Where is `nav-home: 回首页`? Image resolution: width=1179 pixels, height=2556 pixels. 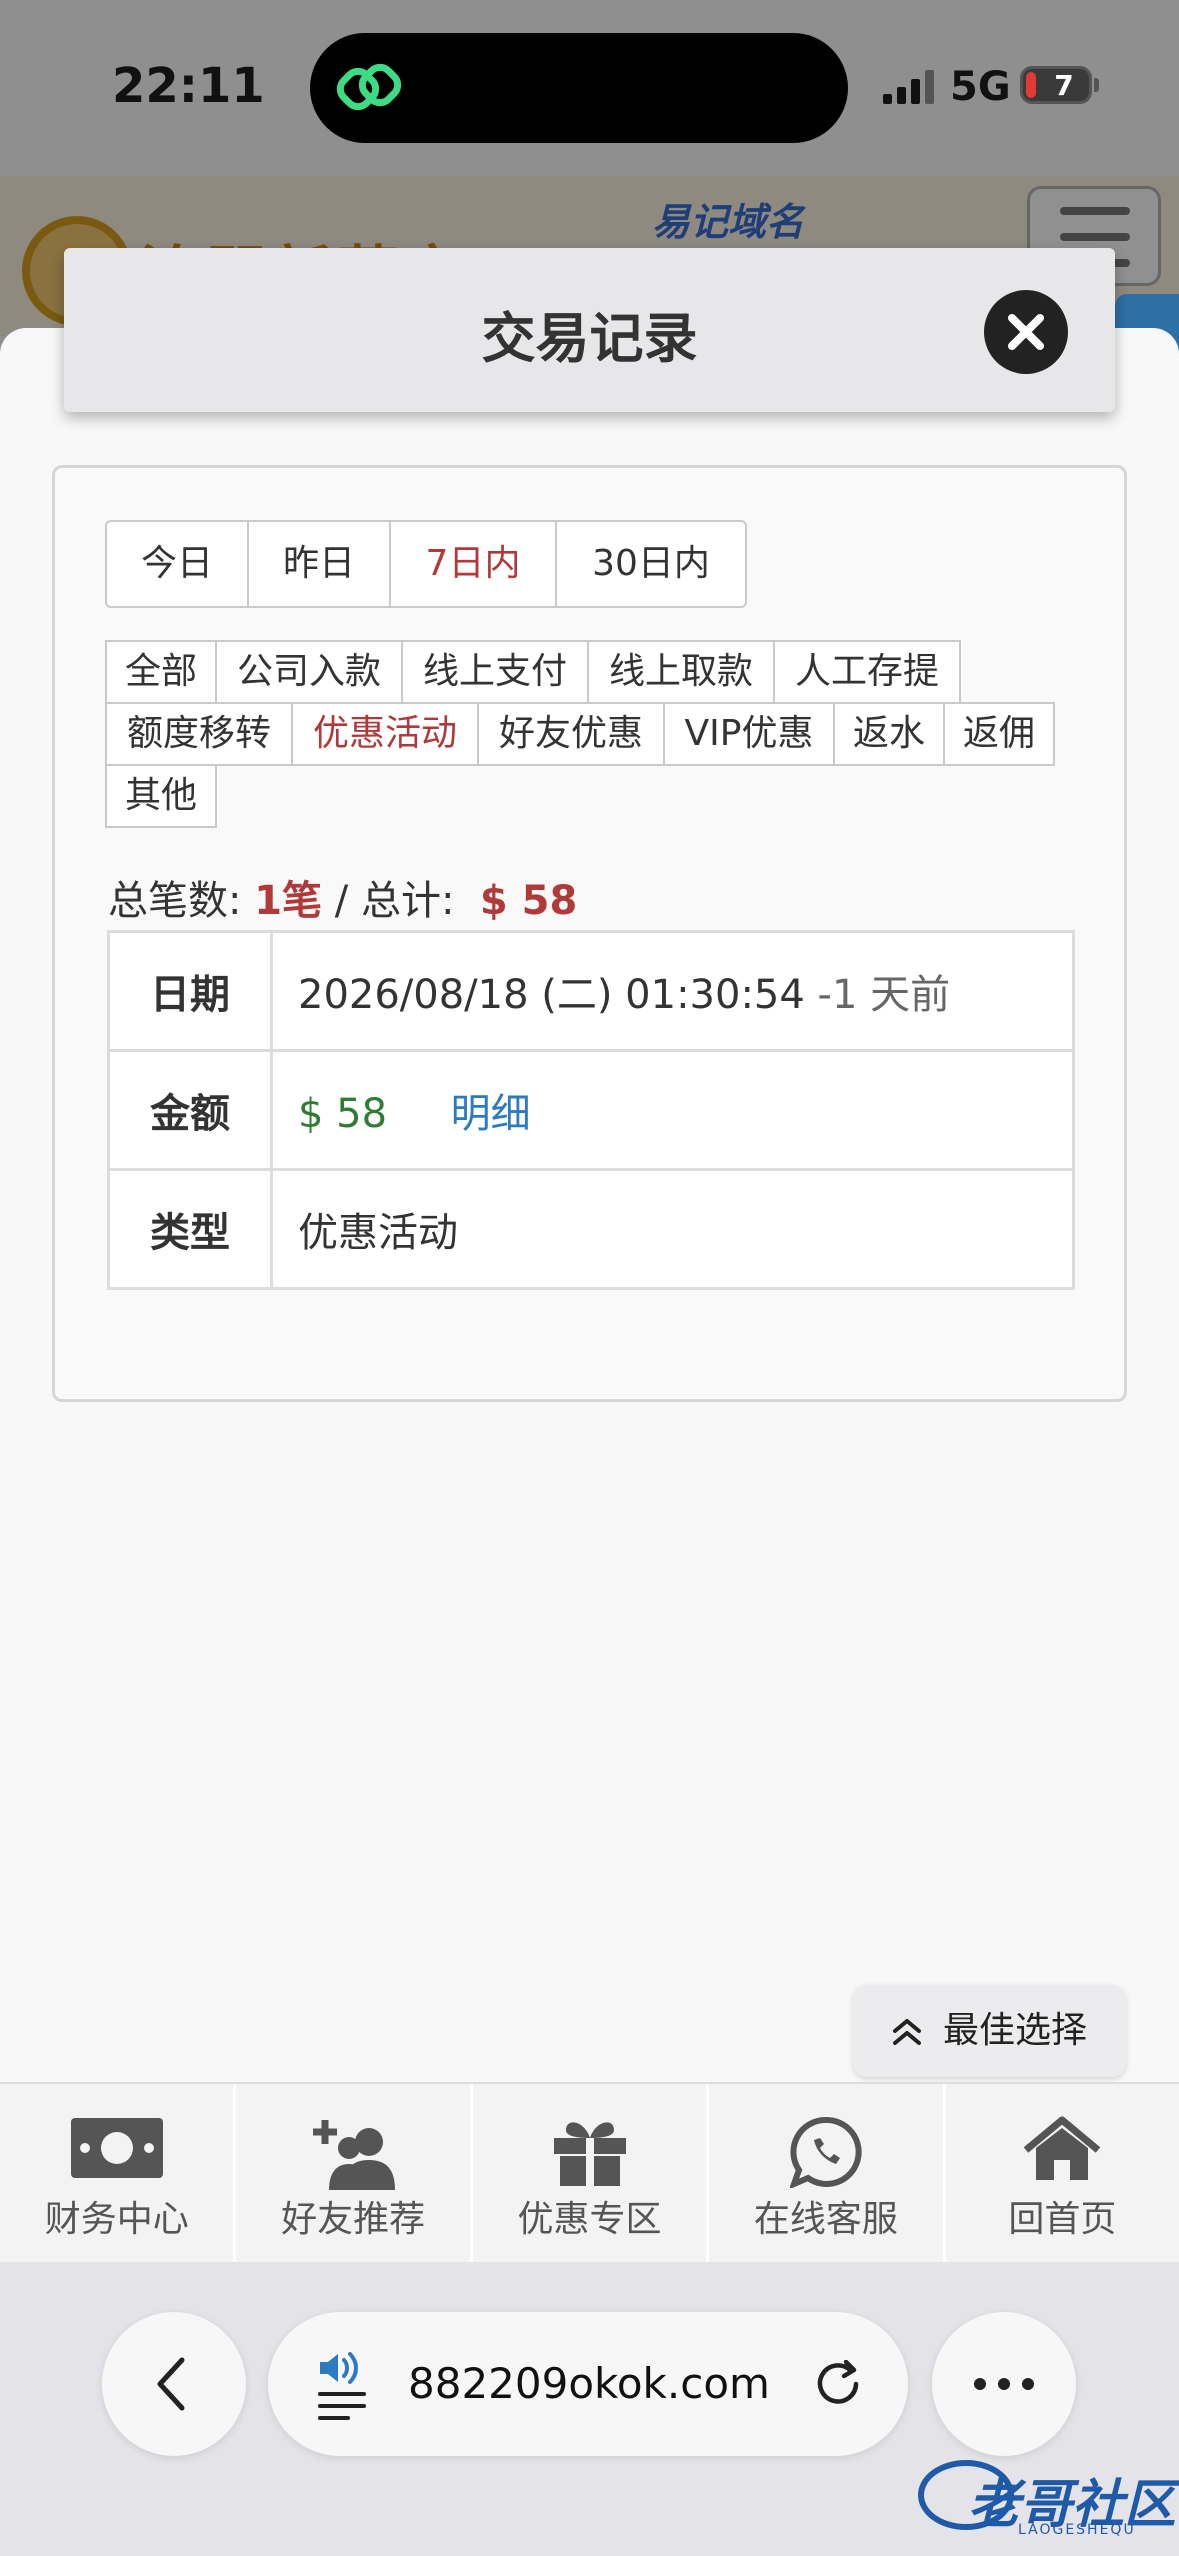 nav-home: 回首页 is located at coordinates (1062, 2173).